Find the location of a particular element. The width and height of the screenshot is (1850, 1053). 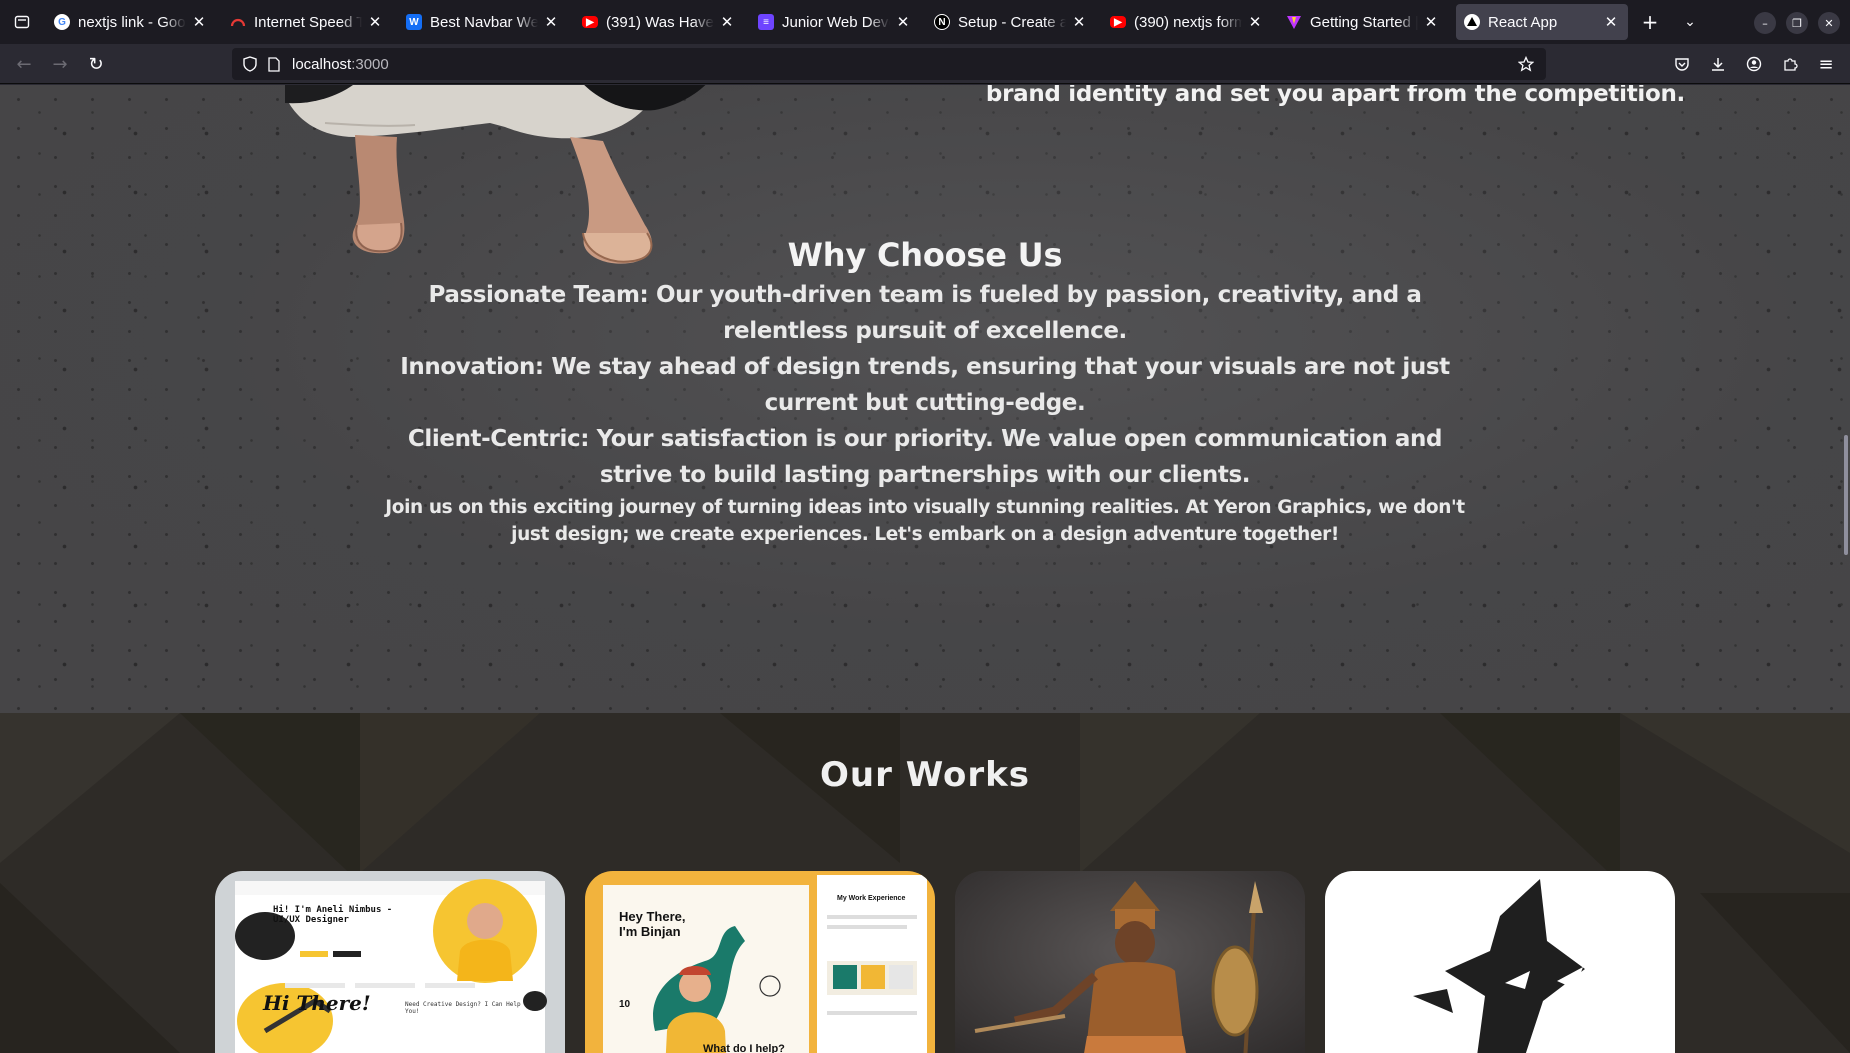

list-all-tabs-button: ⌄ is located at coordinates (1690, 22).